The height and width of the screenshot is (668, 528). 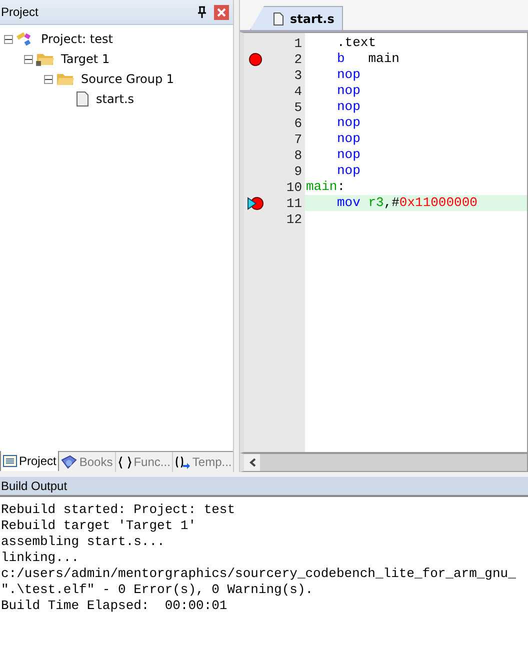 I want to click on code-line: main:, so click(x=326, y=186).